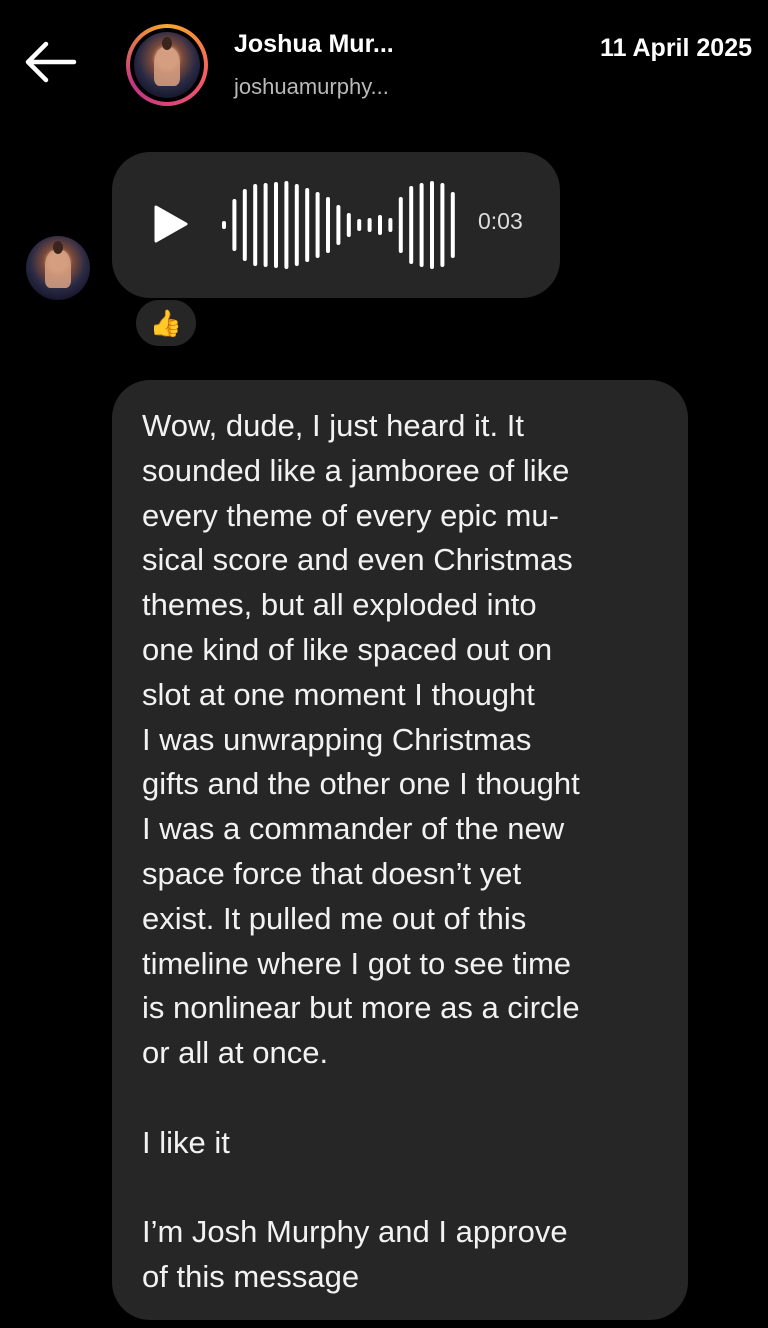  I want to click on play-button, so click(172, 224).